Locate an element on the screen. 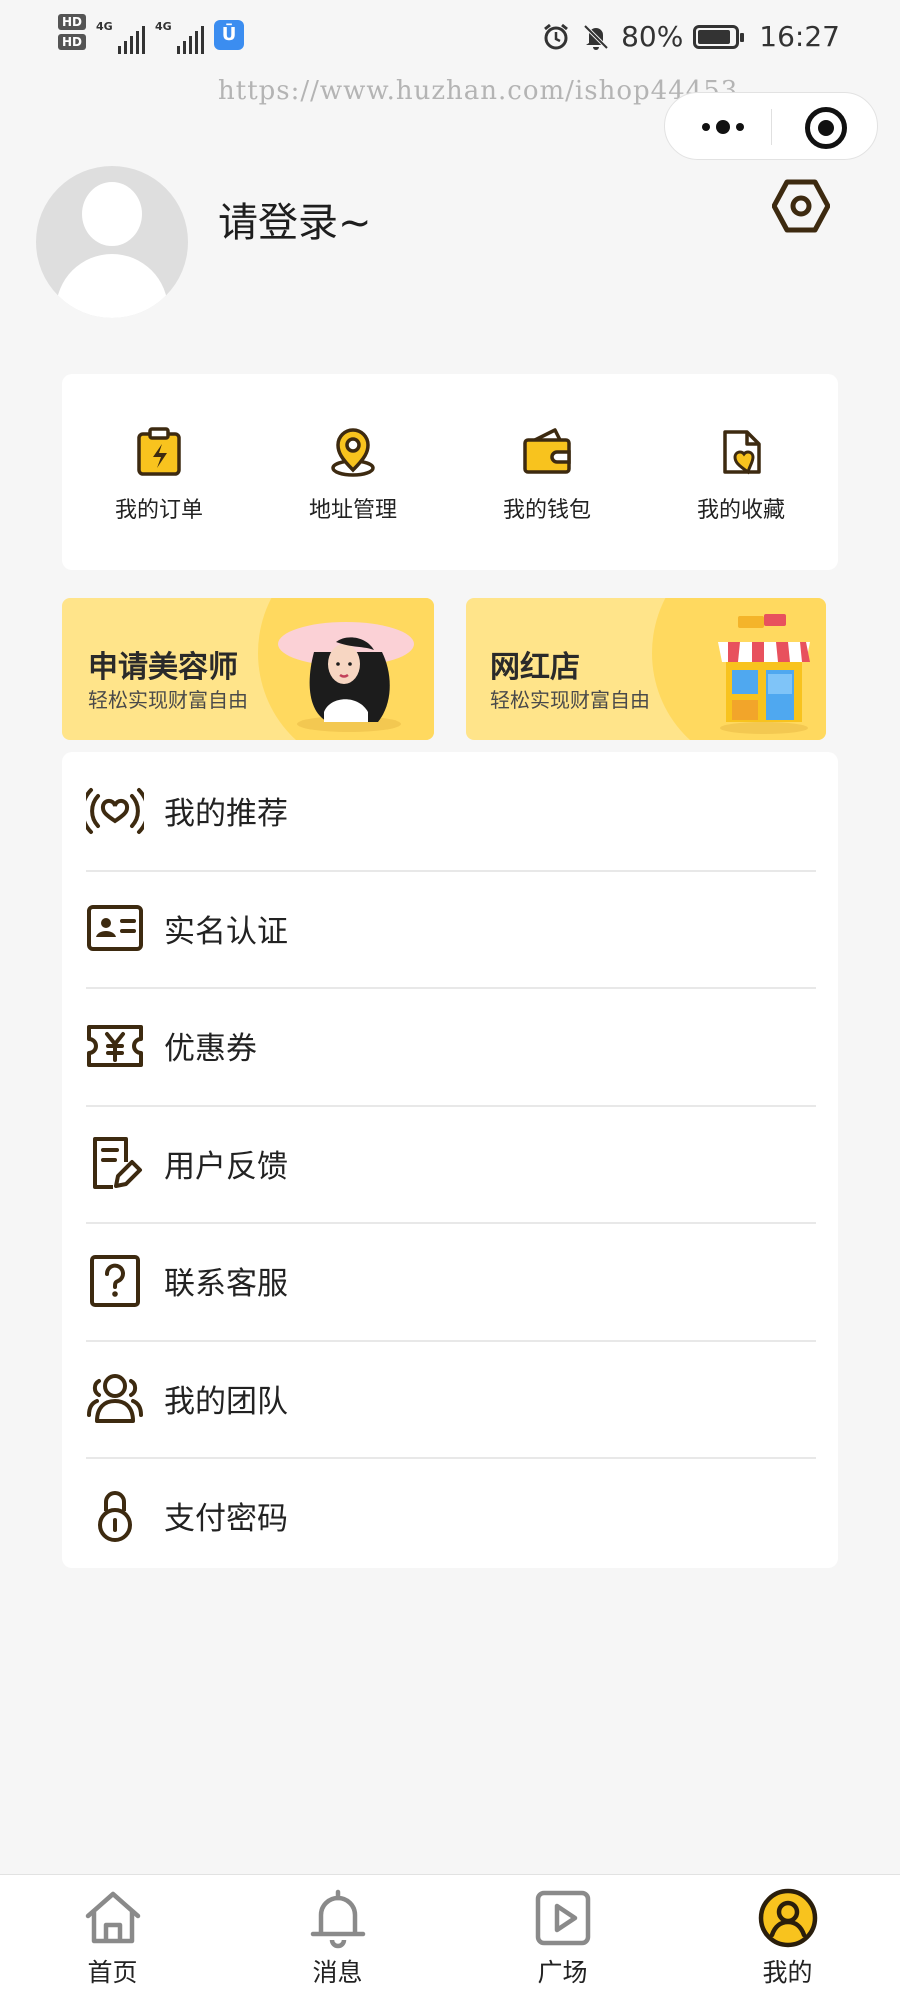  status-bar: HD HD 4G 4G Ū 80% 16:27 is located at coordinates (450, 40).